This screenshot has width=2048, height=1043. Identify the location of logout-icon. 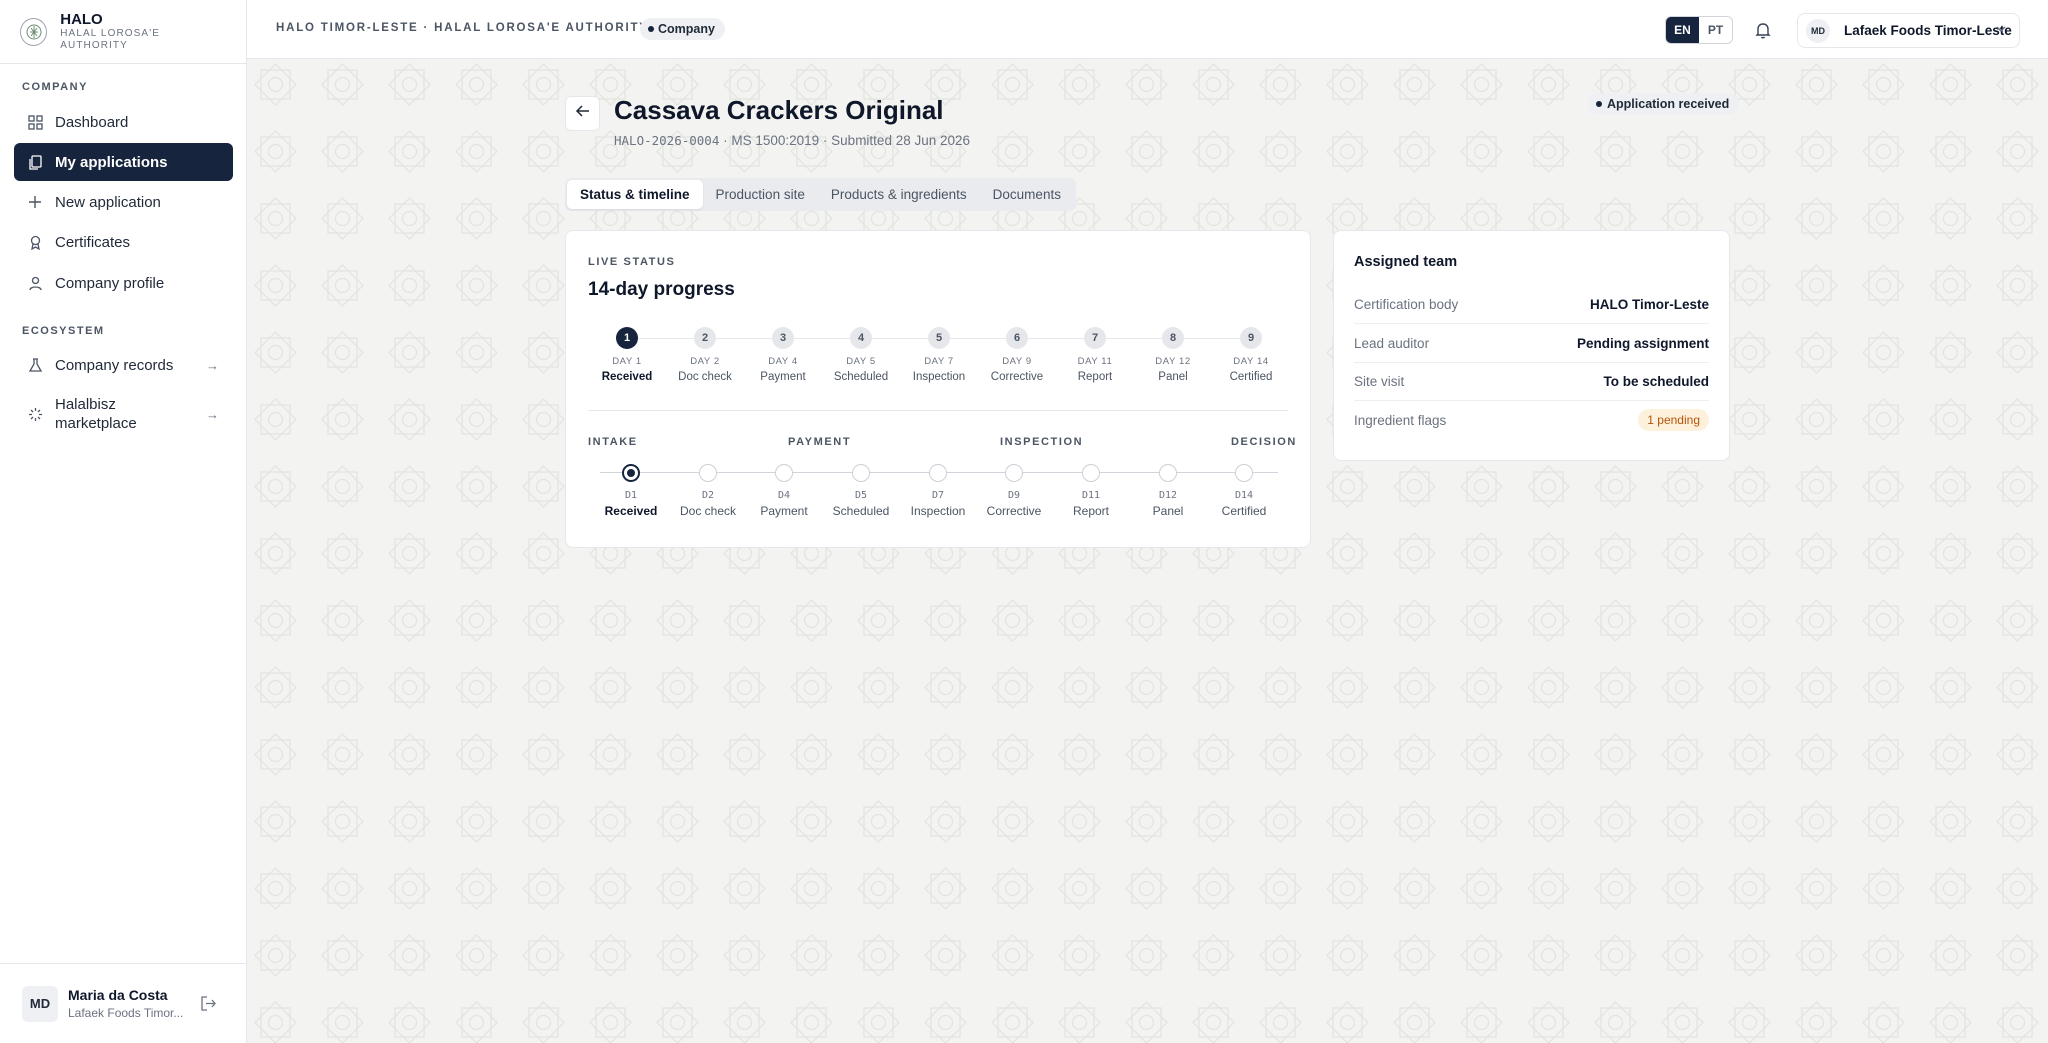
(208, 1006).